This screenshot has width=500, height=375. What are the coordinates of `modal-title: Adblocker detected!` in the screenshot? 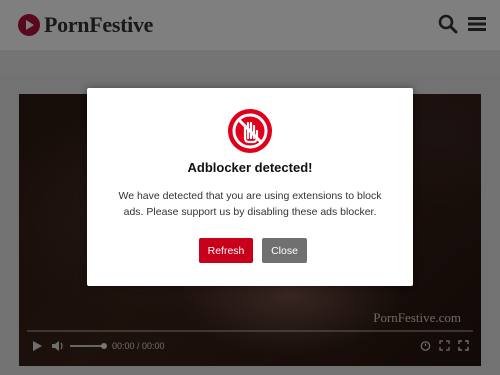 It's located at (250, 167).